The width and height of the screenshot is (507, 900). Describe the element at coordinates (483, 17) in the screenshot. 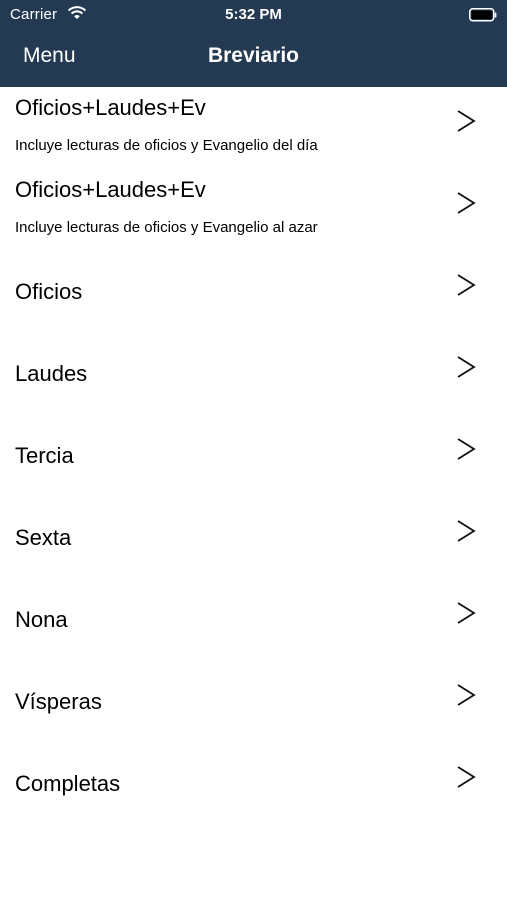

I see `battery-icon` at that location.